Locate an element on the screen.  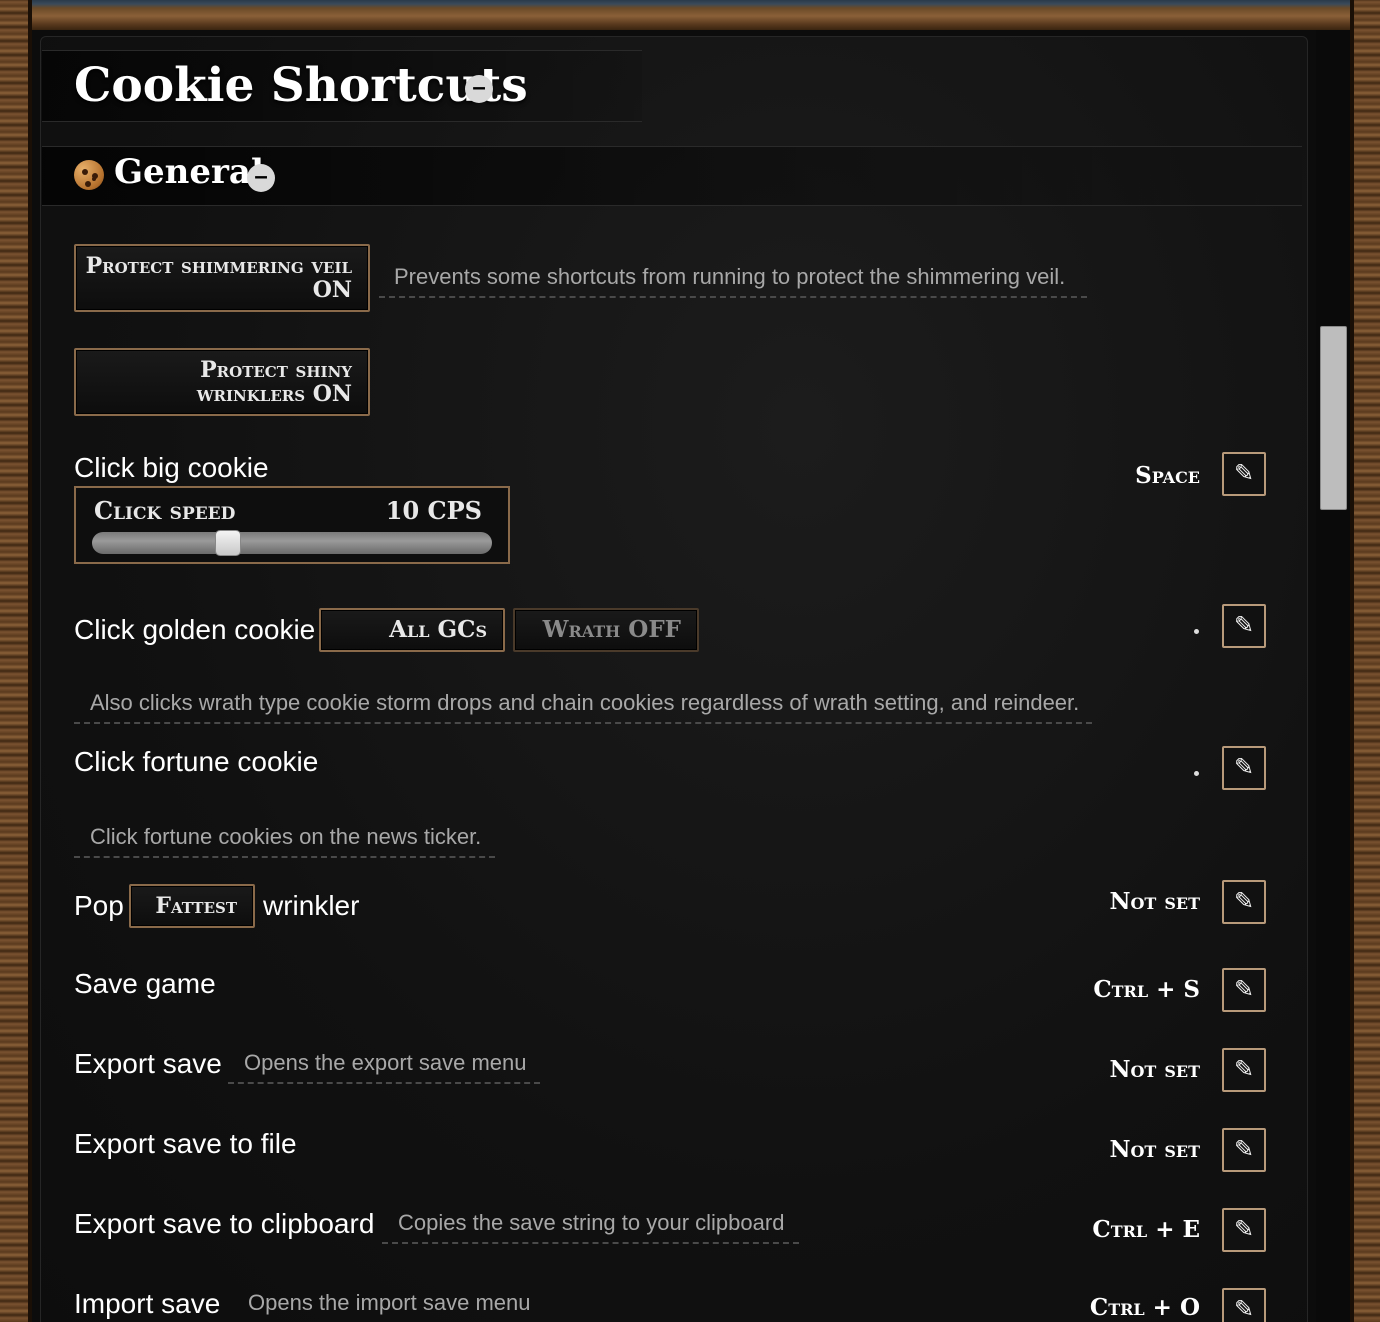
save-game-label: Save game is located at coordinates (145, 983).